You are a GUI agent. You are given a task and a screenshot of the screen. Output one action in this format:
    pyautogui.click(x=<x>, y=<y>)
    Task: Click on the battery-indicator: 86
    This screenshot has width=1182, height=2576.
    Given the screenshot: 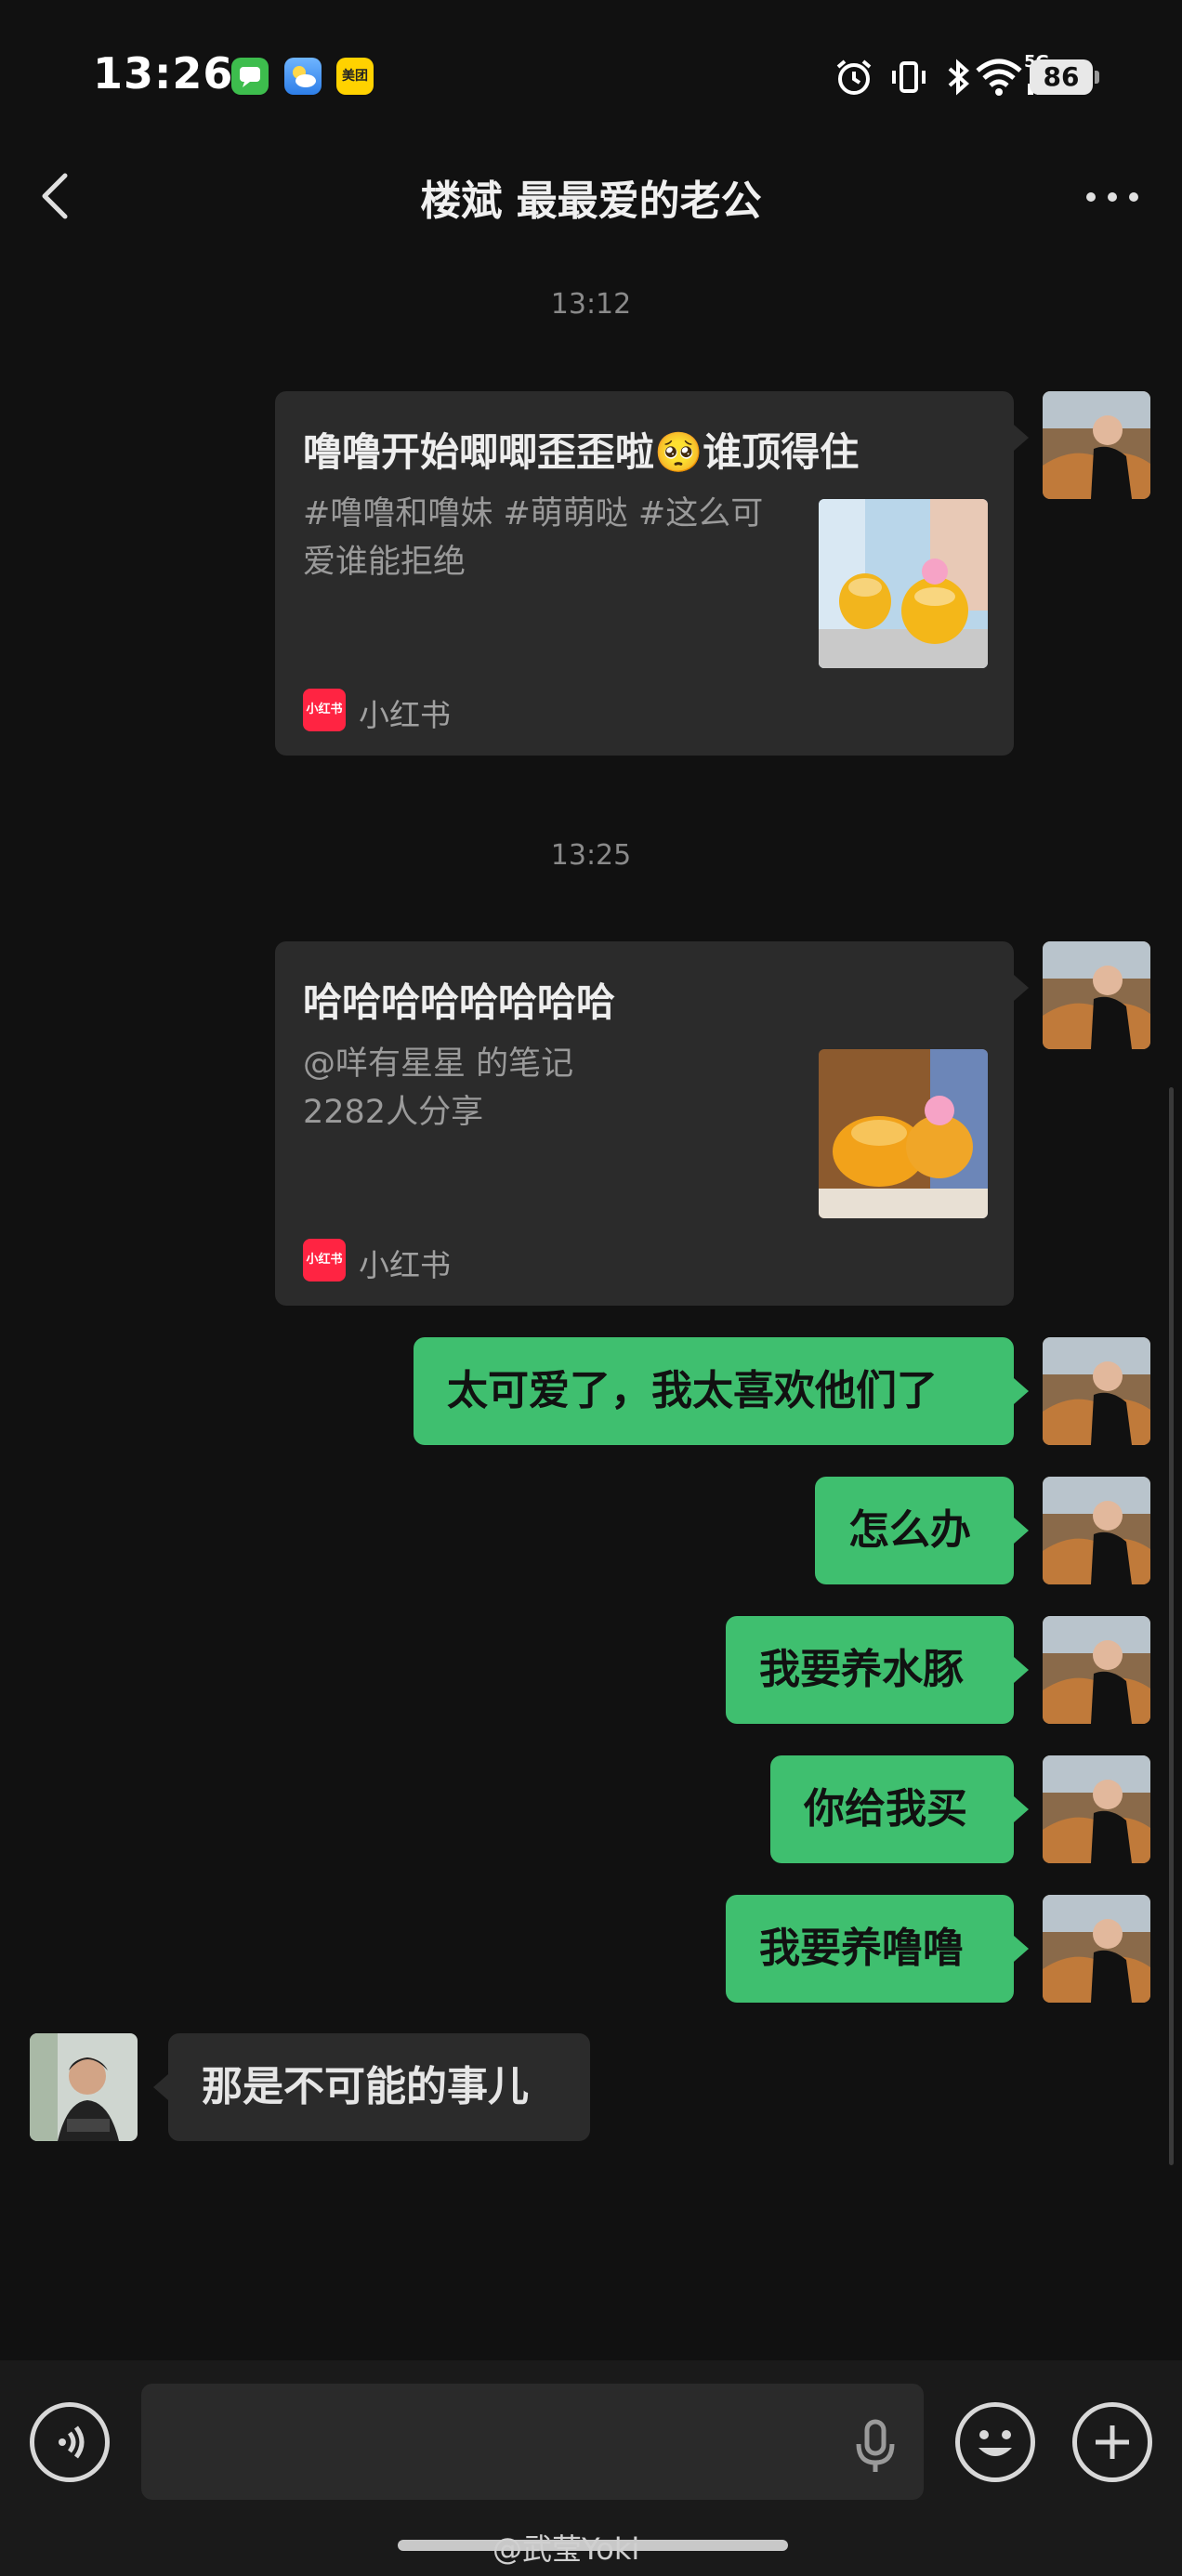 What is the action you would take?
    pyautogui.click(x=1064, y=77)
    